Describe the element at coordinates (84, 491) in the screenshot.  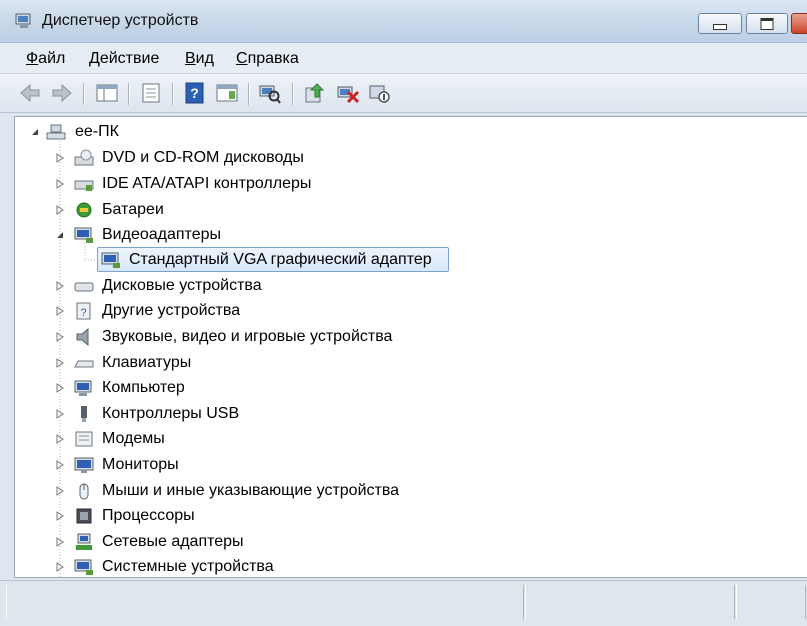
I see `mouse-icon` at that location.